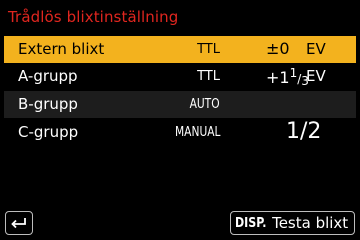 The width and height of the screenshot is (360, 240). I want to click on back-button, so click(19, 223).